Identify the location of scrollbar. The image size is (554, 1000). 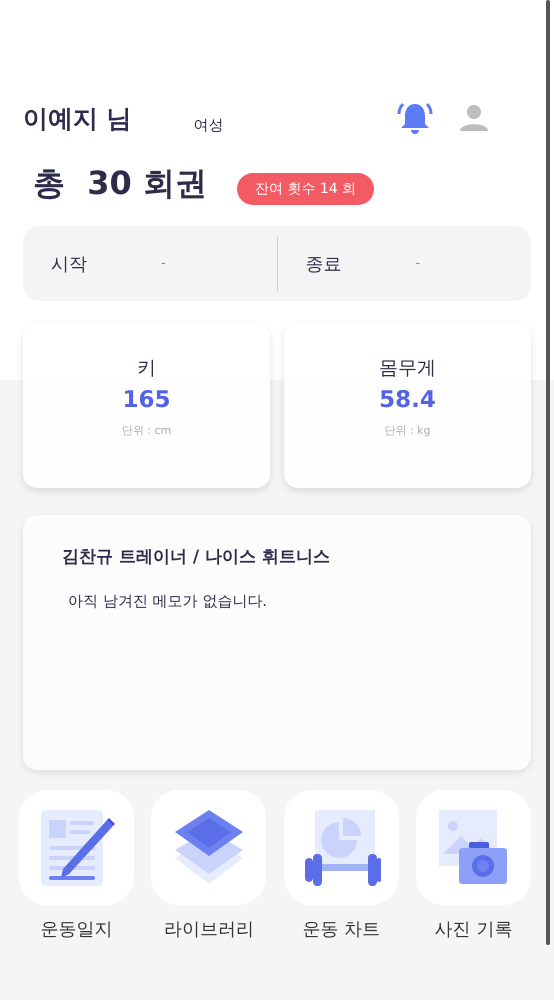
(548, 472).